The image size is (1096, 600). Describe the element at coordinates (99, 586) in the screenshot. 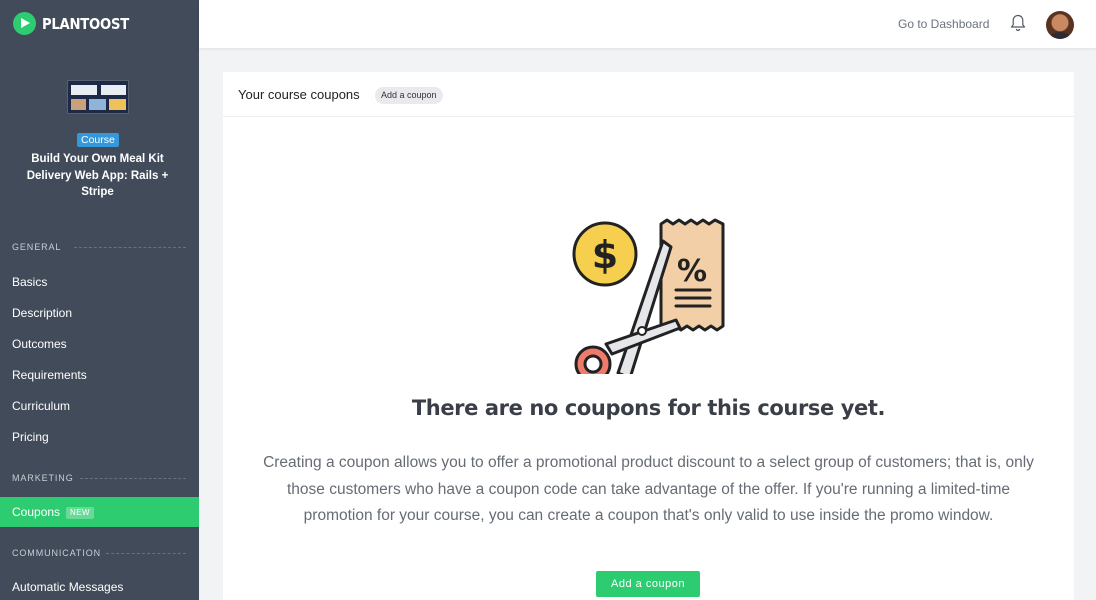

I see `sidebar-item-automatic-messages: Automatic Messages` at that location.